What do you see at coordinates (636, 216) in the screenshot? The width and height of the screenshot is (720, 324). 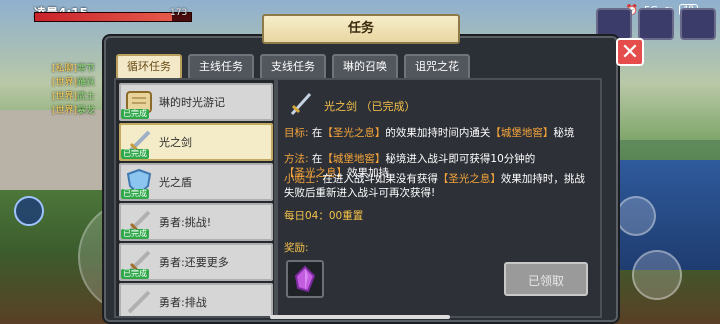 I see `action-button` at bounding box center [636, 216].